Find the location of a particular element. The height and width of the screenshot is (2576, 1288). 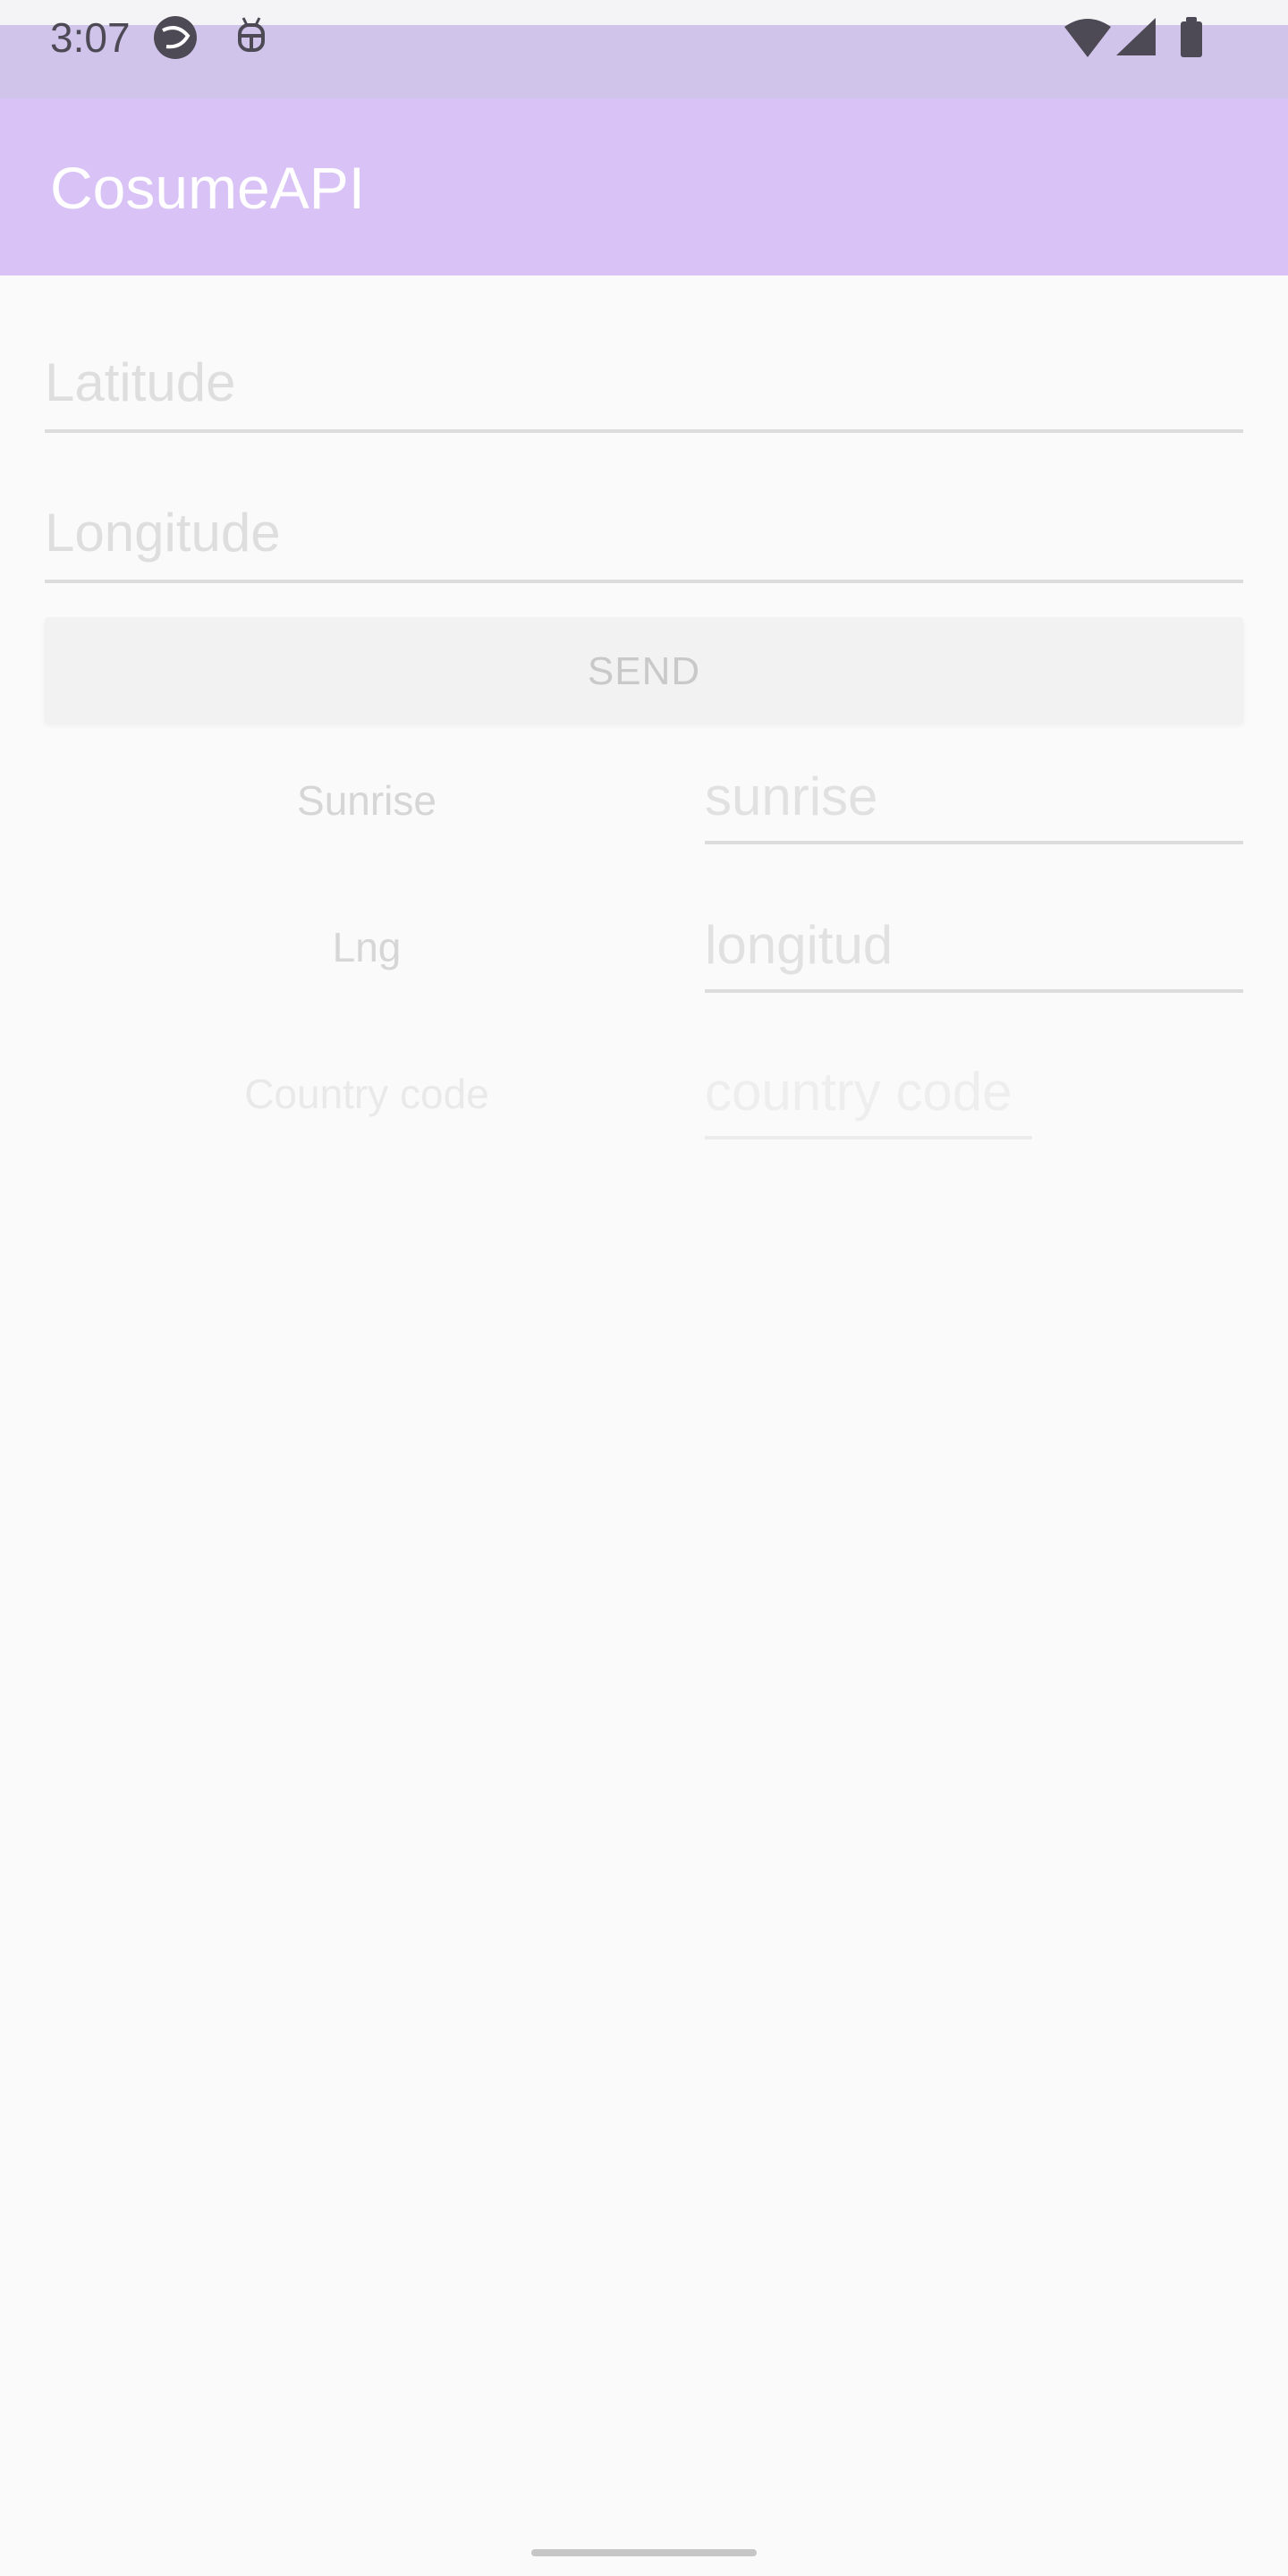

gesture-ring-icon is located at coordinates (175, 37).